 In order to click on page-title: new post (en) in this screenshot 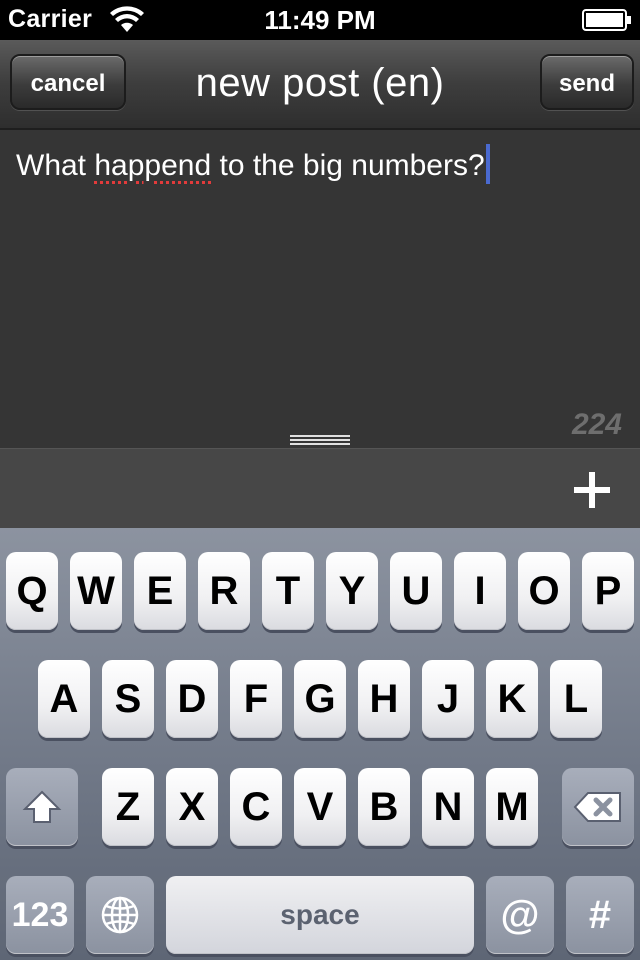, I will do `click(320, 83)`.